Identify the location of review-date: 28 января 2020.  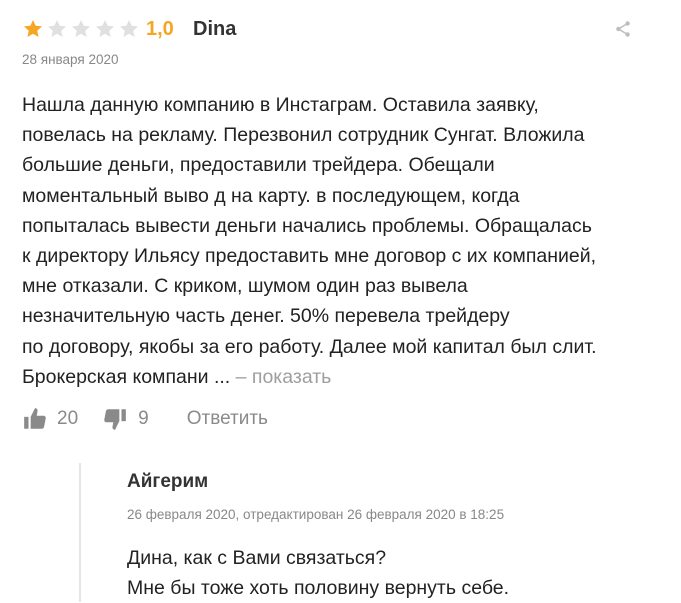
(70, 59).